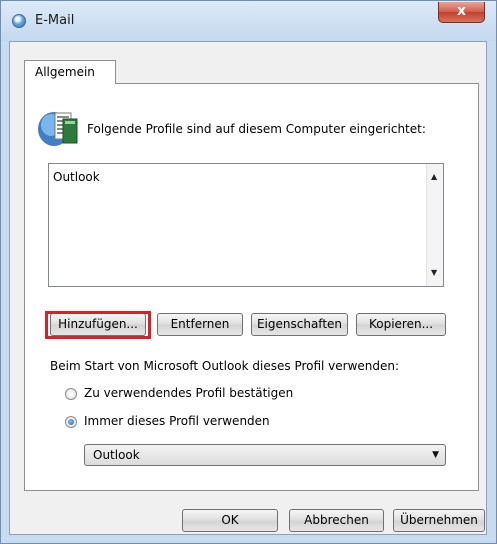 This screenshot has width=497, height=544. What do you see at coordinates (434, 272) in the screenshot?
I see `scroll-down-icon: ▼` at bounding box center [434, 272].